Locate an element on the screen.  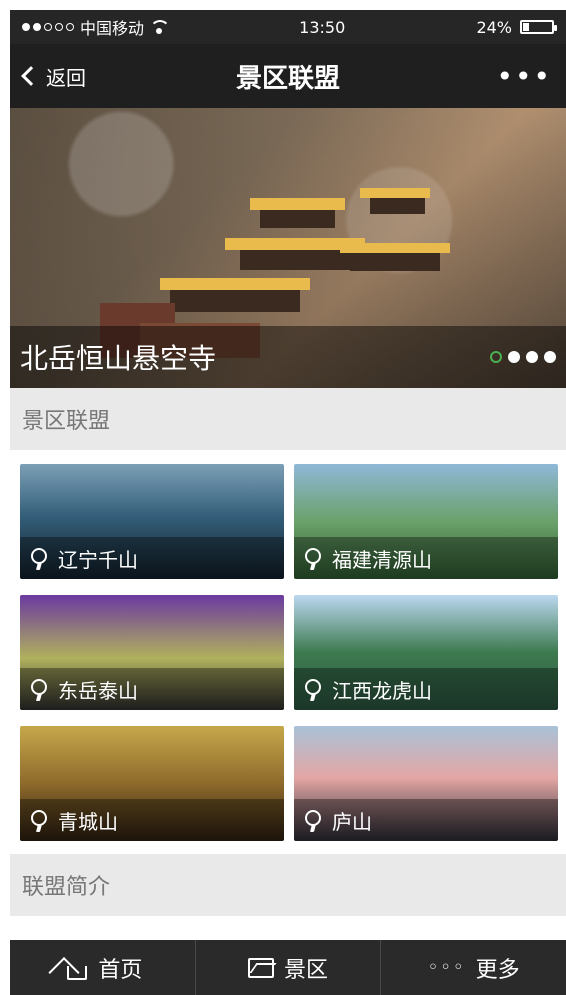
tab-label: 更多 is located at coordinates (497, 970).